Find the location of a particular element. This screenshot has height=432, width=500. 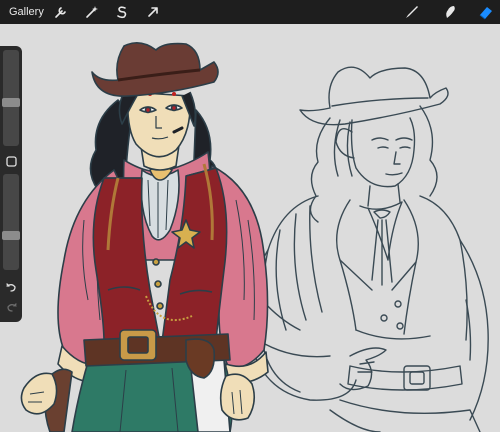

wrench-icon is located at coordinates (61, 12).